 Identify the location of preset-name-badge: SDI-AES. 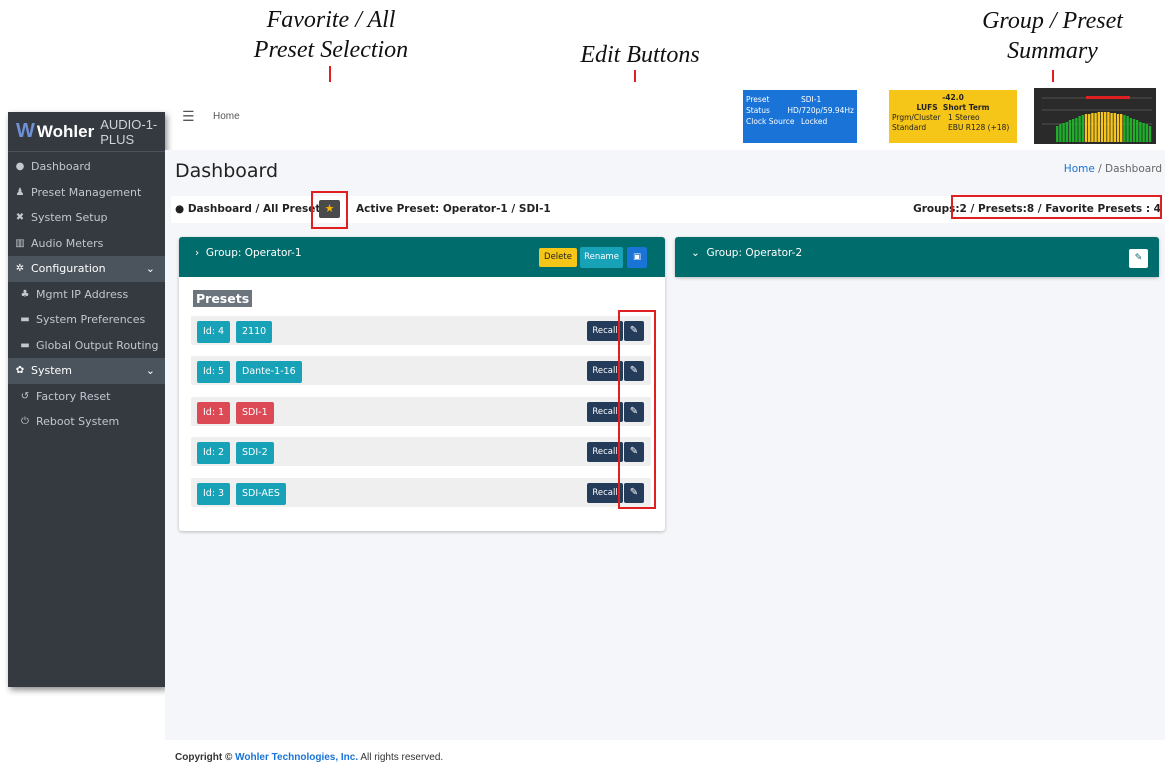
(261, 494).